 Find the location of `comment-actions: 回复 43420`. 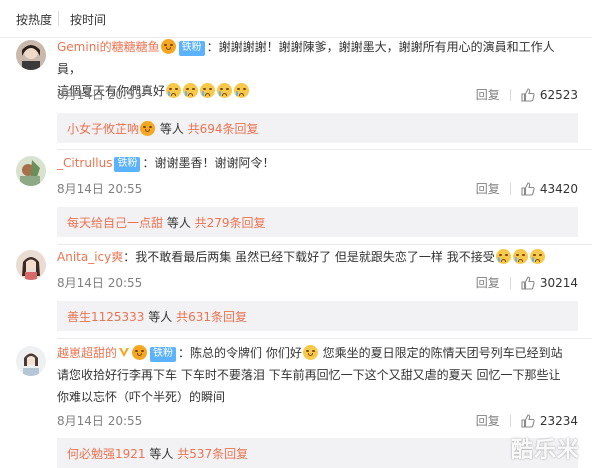

comment-actions: 回复 43420 is located at coordinates (527, 188).